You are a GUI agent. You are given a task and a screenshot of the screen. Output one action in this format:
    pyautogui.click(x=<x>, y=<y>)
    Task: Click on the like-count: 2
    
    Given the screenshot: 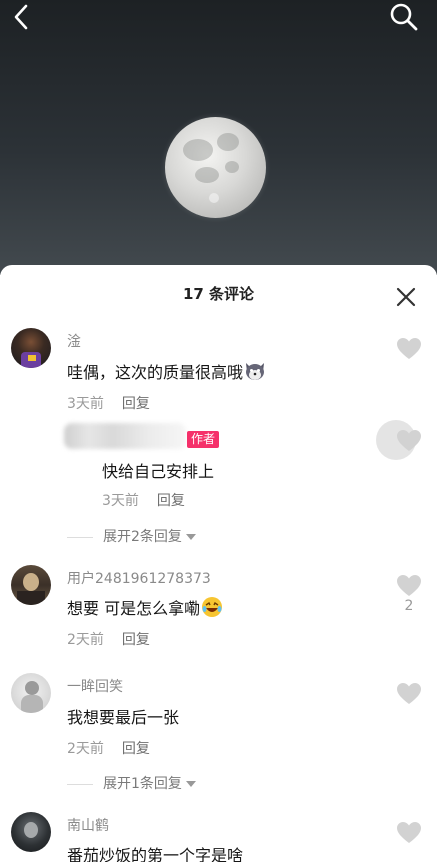 What is the action you would take?
    pyautogui.click(x=409, y=606)
    